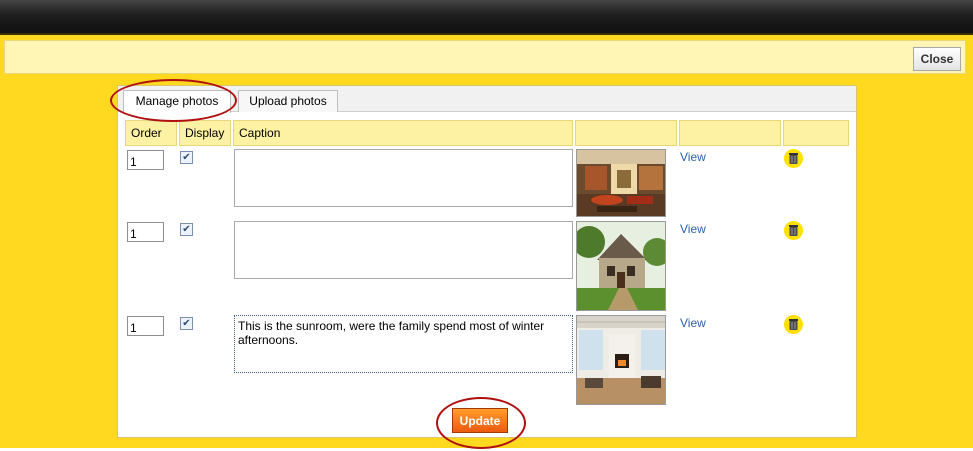 The image size is (973, 451). Describe the element at coordinates (151, 133) in the screenshot. I see `header-order: Order` at that location.